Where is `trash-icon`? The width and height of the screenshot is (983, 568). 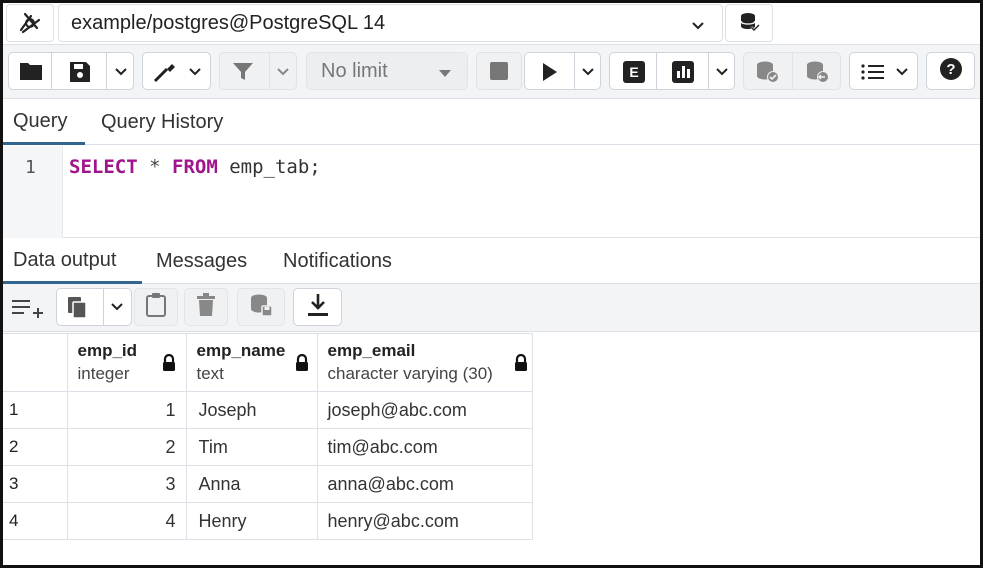 trash-icon is located at coordinates (206, 307).